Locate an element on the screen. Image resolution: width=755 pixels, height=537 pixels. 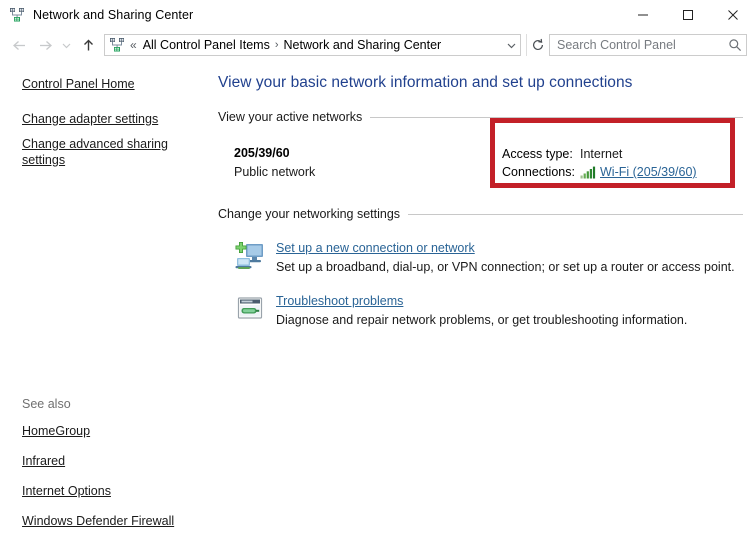
section-divider is located at coordinates (556, 117).